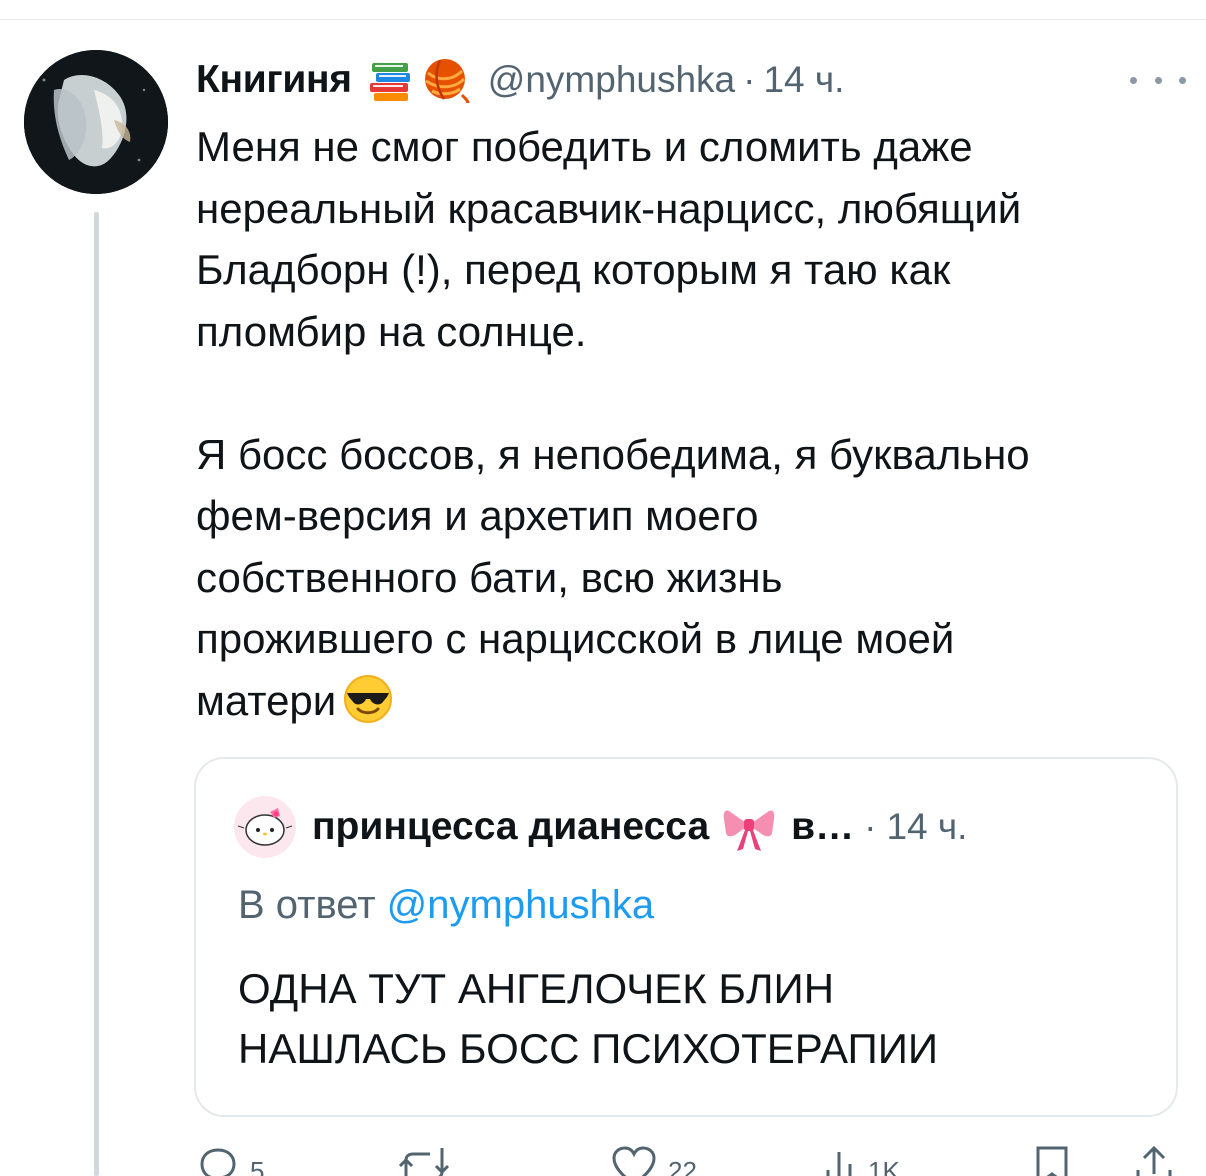  I want to click on reply-button: 5, so click(230, 1160).